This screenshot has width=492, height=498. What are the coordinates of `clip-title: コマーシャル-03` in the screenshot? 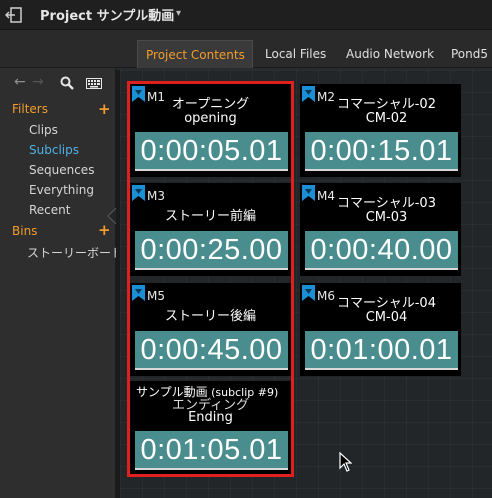 It's located at (386, 203).